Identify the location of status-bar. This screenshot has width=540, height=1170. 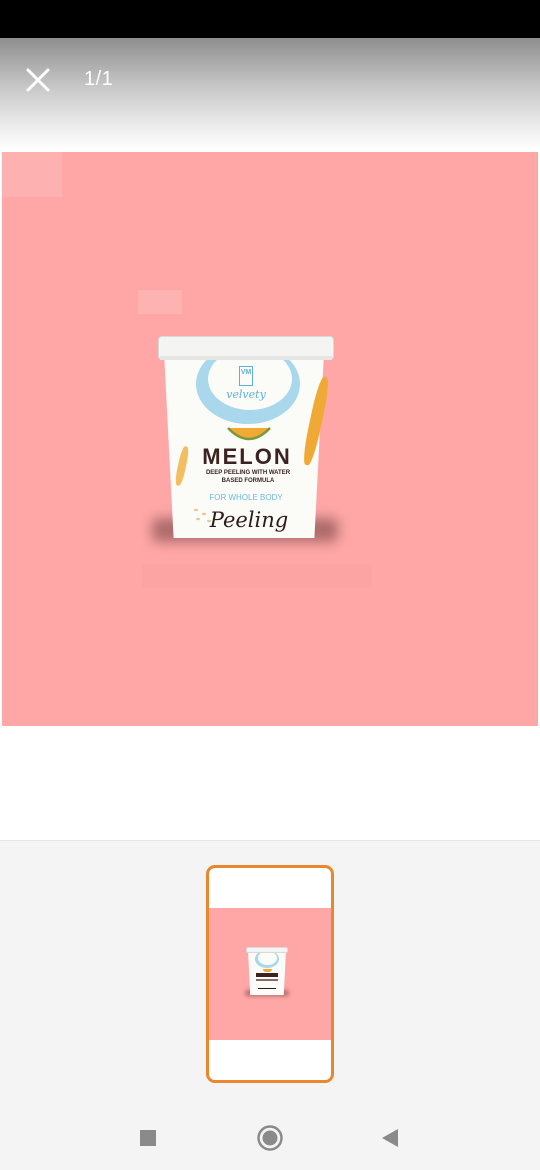
(270, 19).